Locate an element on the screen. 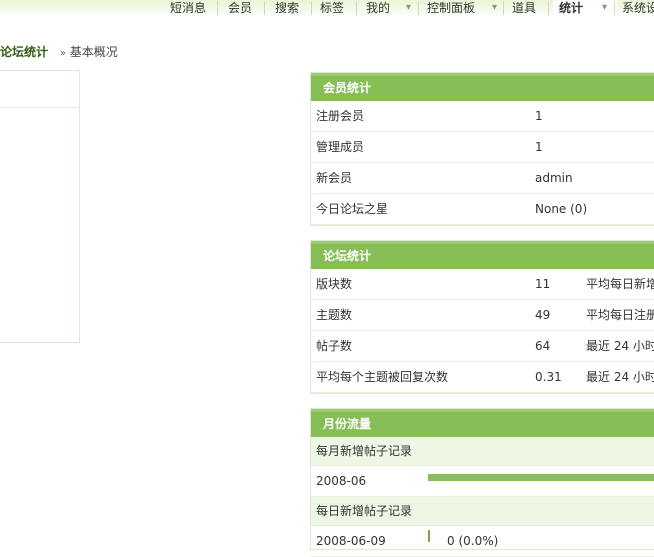  table-row: 2008-06 is located at coordinates (482, 481).